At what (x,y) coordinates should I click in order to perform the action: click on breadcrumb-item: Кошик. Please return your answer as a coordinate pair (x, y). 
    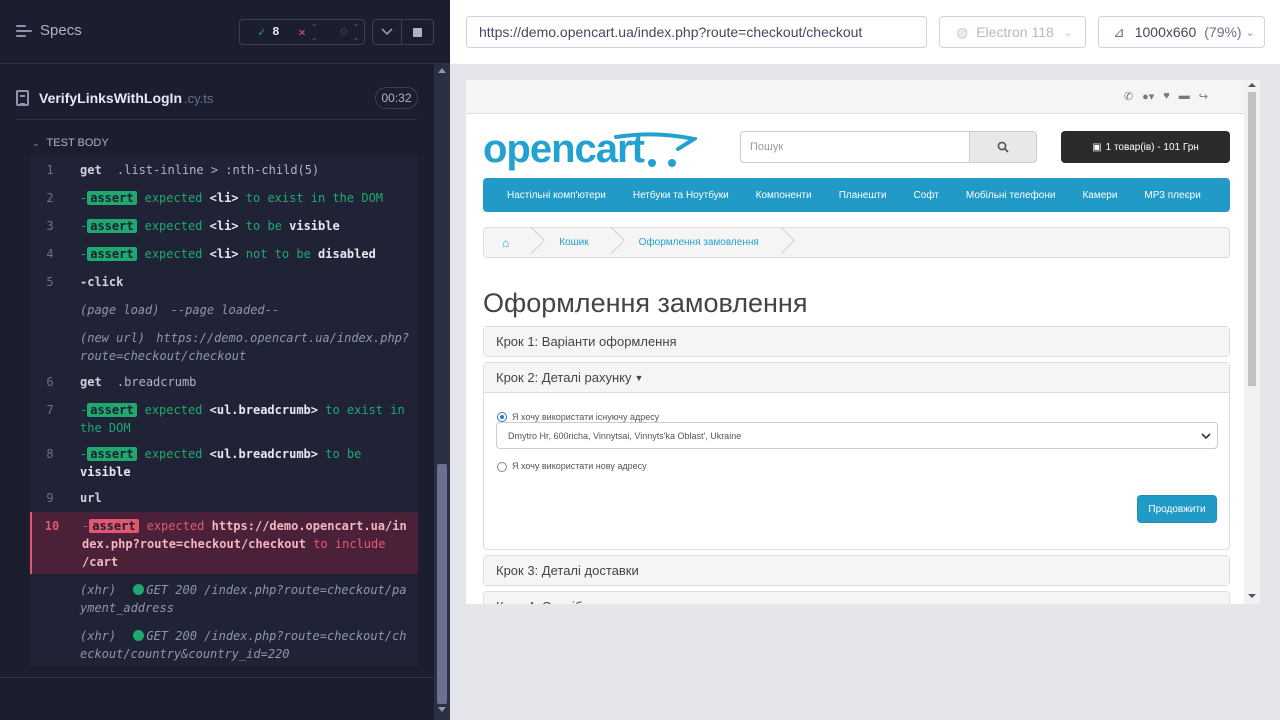
    Looking at the image, I should click on (573, 242).